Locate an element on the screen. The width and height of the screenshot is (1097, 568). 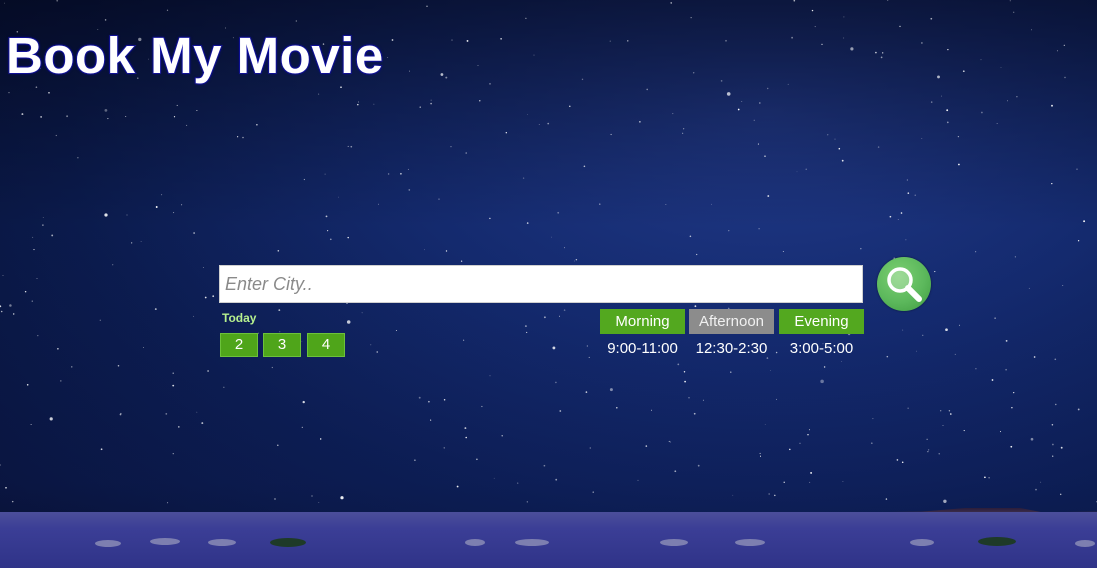
day-button-4: 4 is located at coordinates (326, 345).